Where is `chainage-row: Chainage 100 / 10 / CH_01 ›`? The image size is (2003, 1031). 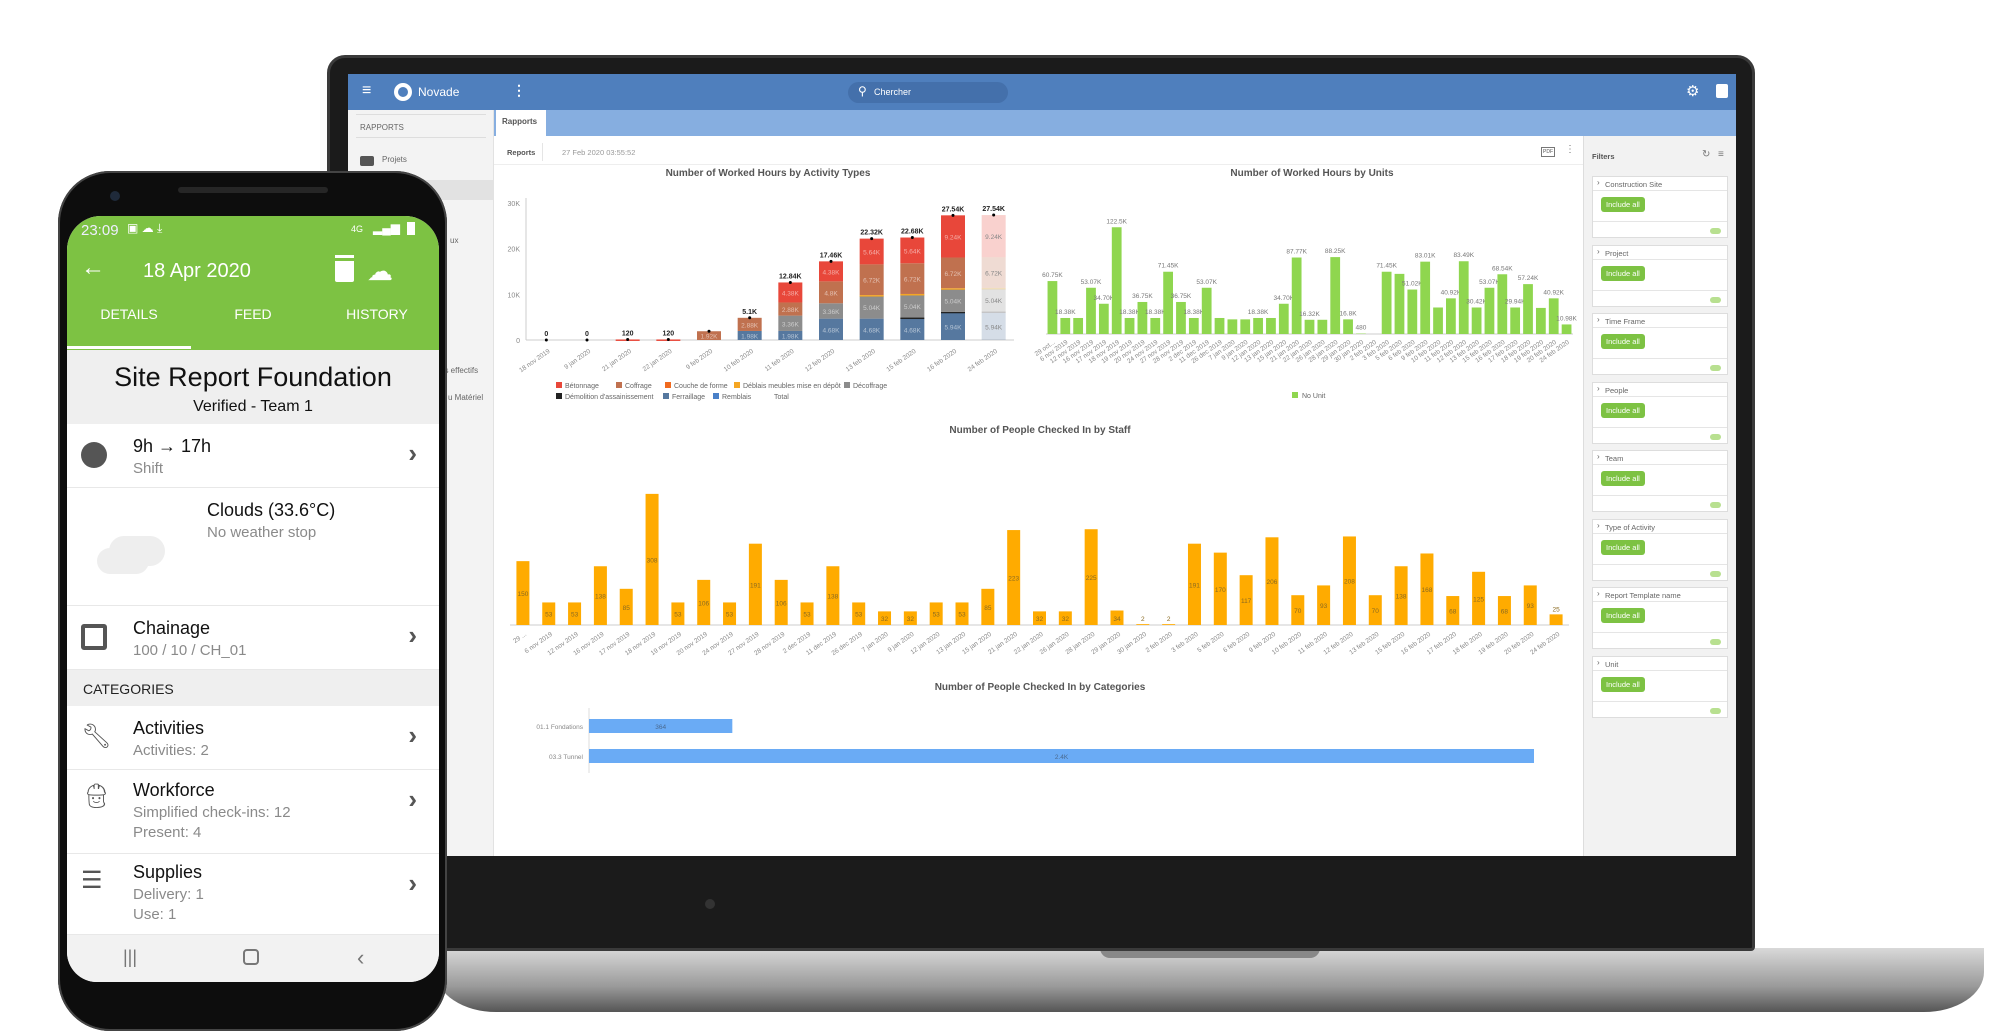
chainage-row: Chainage 100 / 10 / CH_01 › is located at coordinates (253, 638).